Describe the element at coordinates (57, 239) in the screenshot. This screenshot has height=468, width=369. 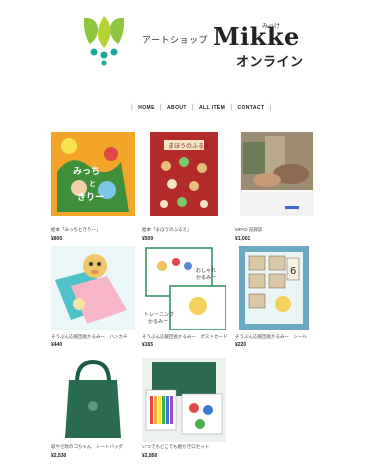
I see `product-price: ¥800` at that location.